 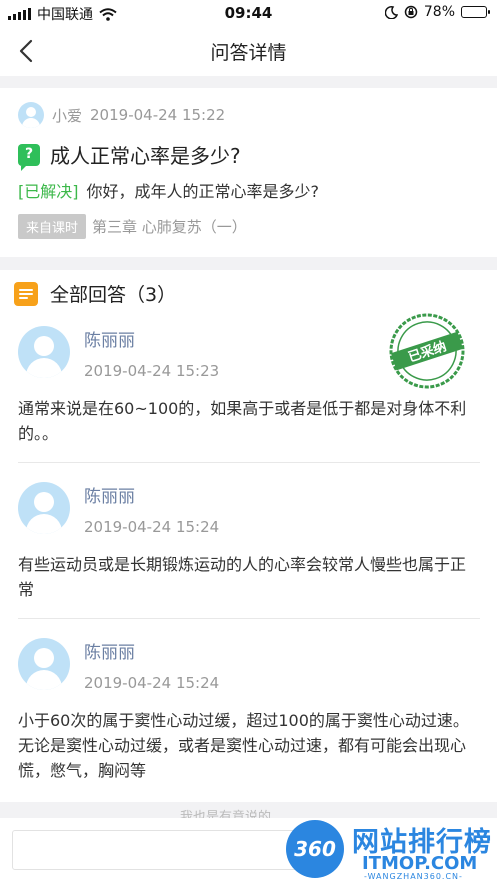 What do you see at coordinates (67, 115) in the screenshot?
I see `asker-name: 小爱` at bounding box center [67, 115].